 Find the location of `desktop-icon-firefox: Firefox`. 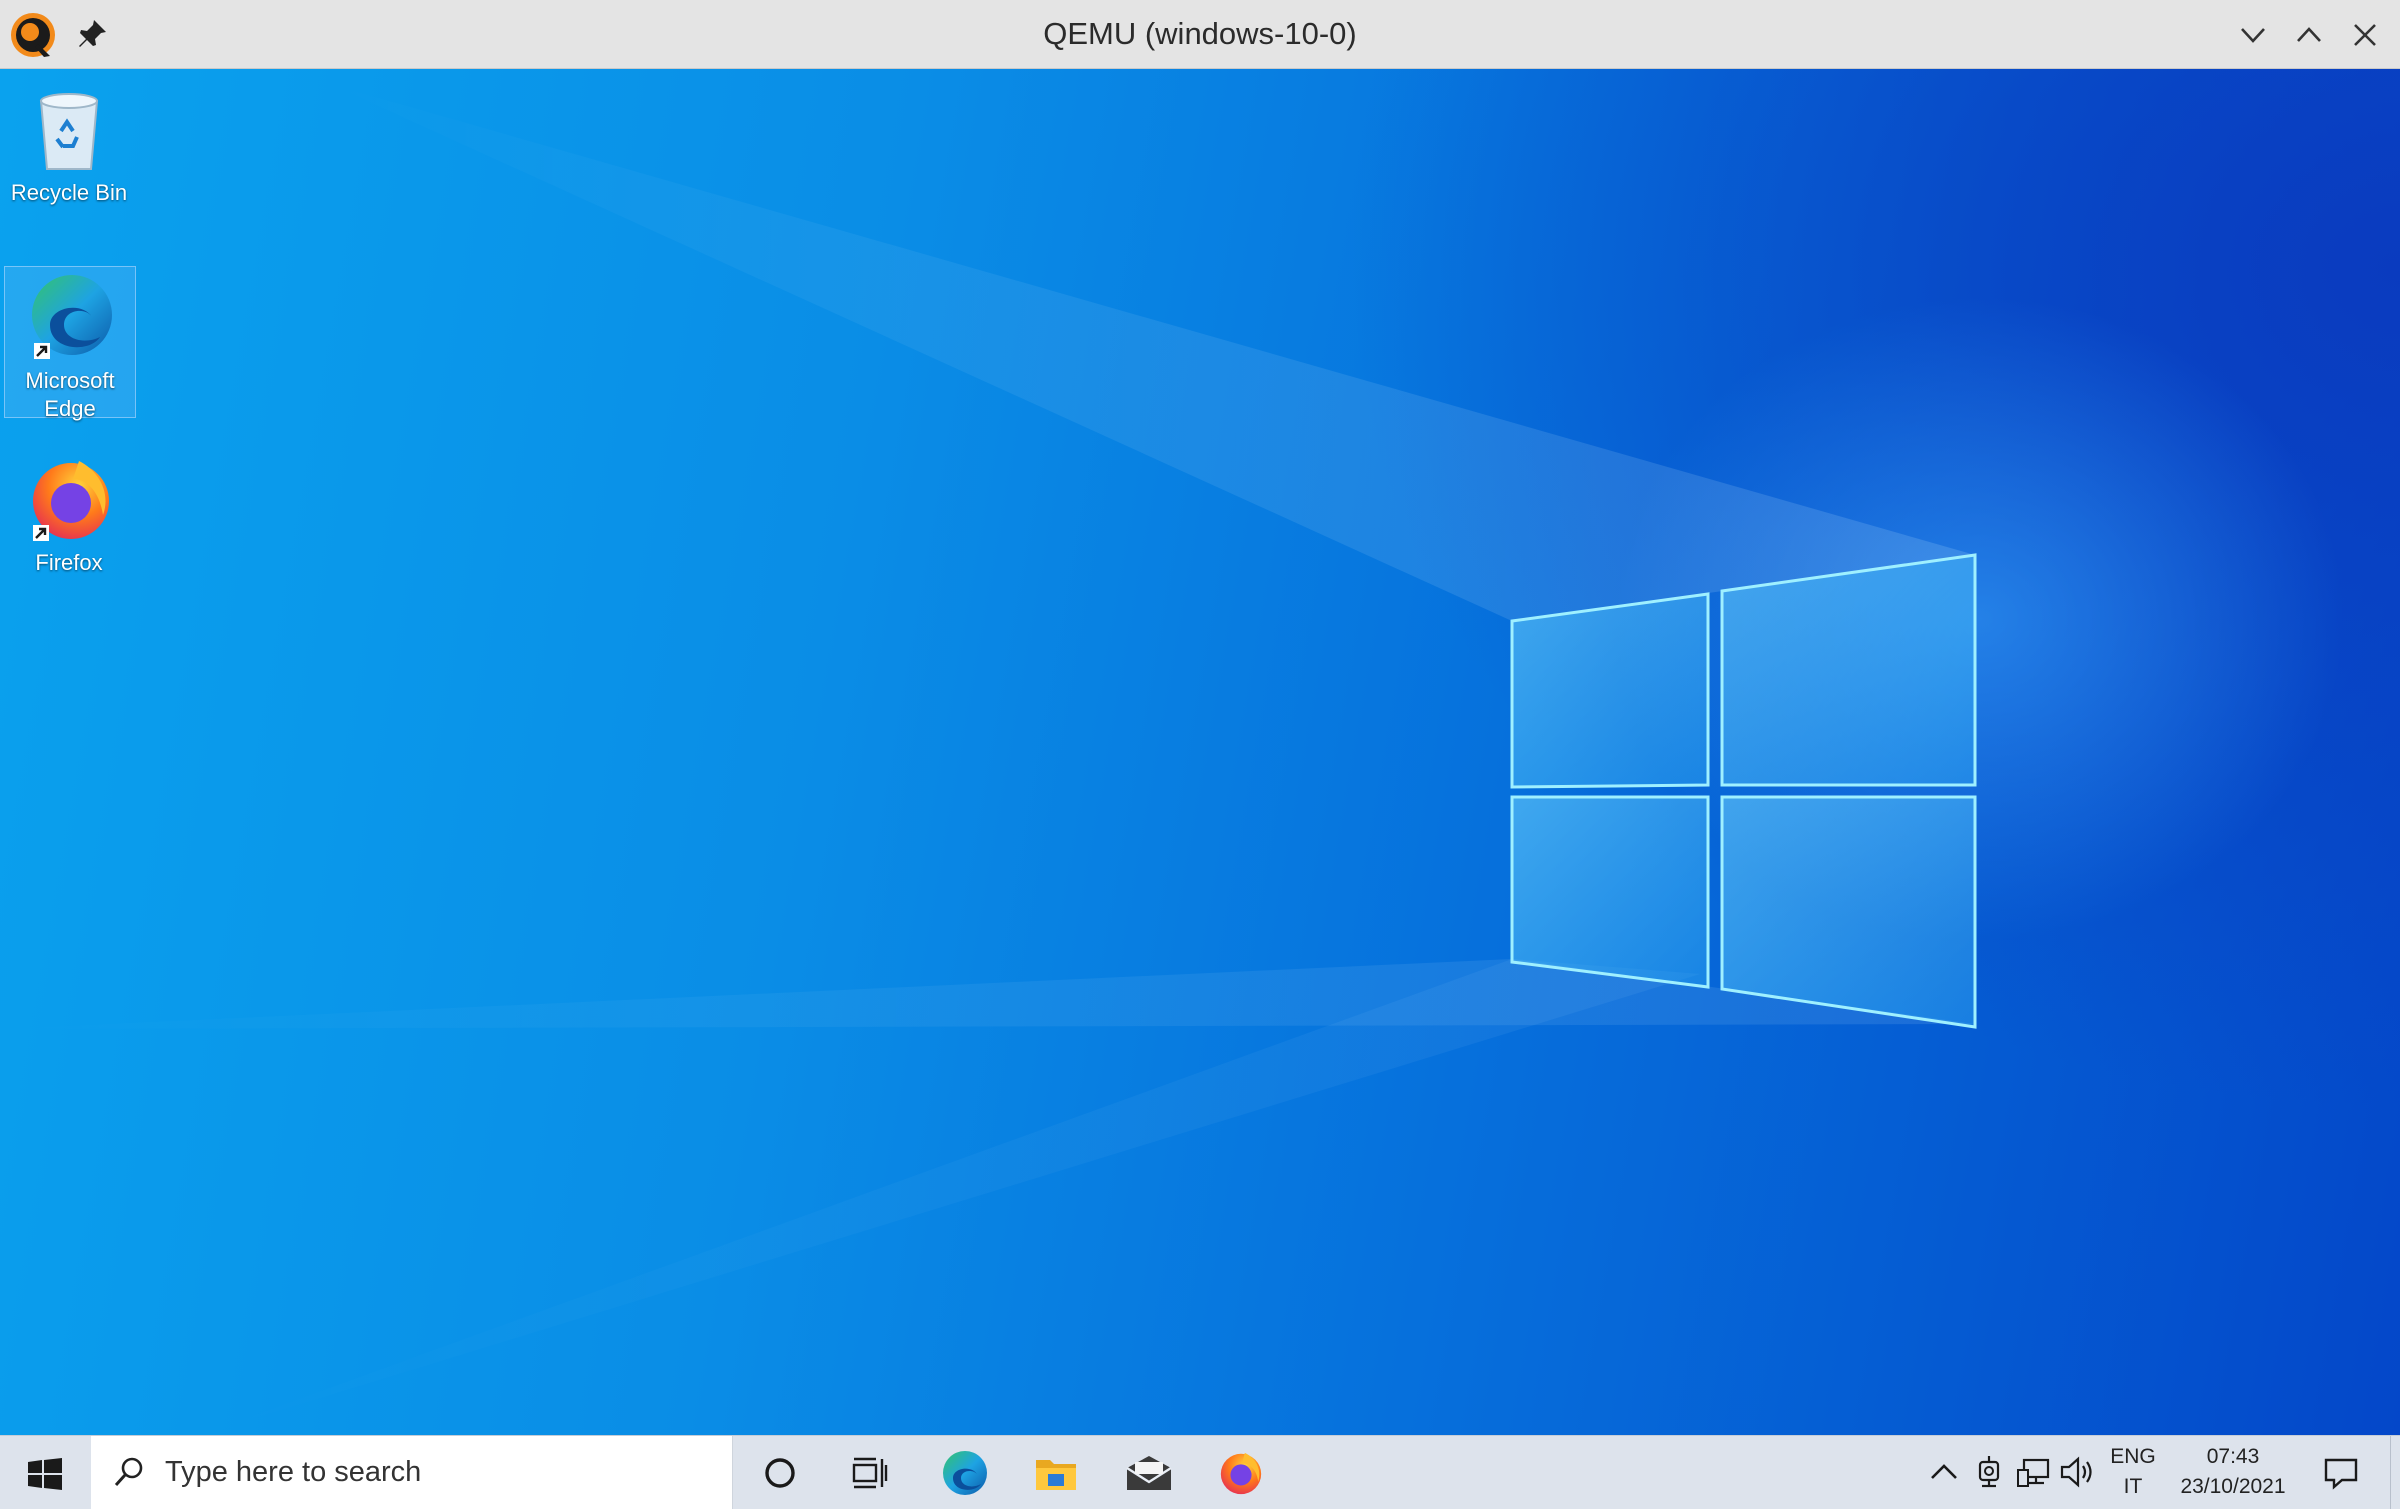

desktop-icon-firefox: Firefox is located at coordinates (69, 513).